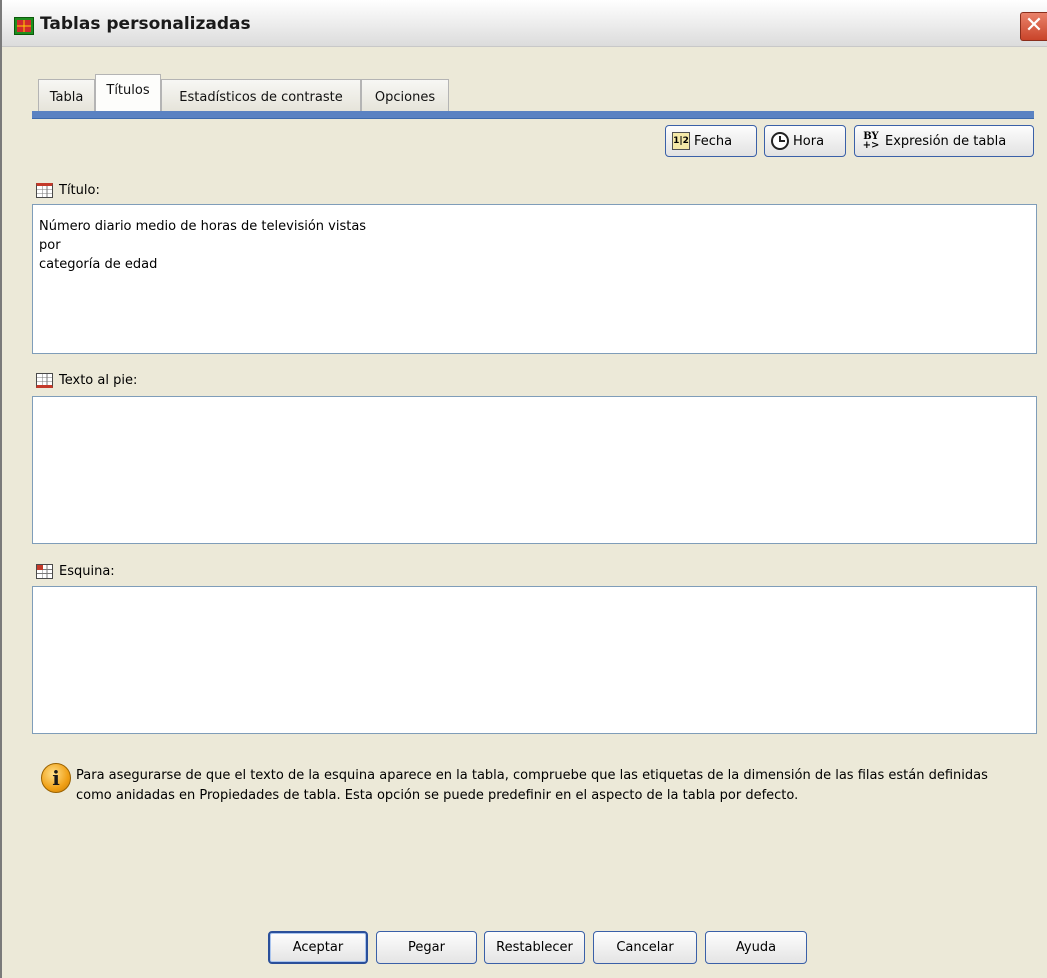 This screenshot has width=1047, height=978. Describe the element at coordinates (318, 947) in the screenshot. I see `ok-button: Aceptar` at that location.